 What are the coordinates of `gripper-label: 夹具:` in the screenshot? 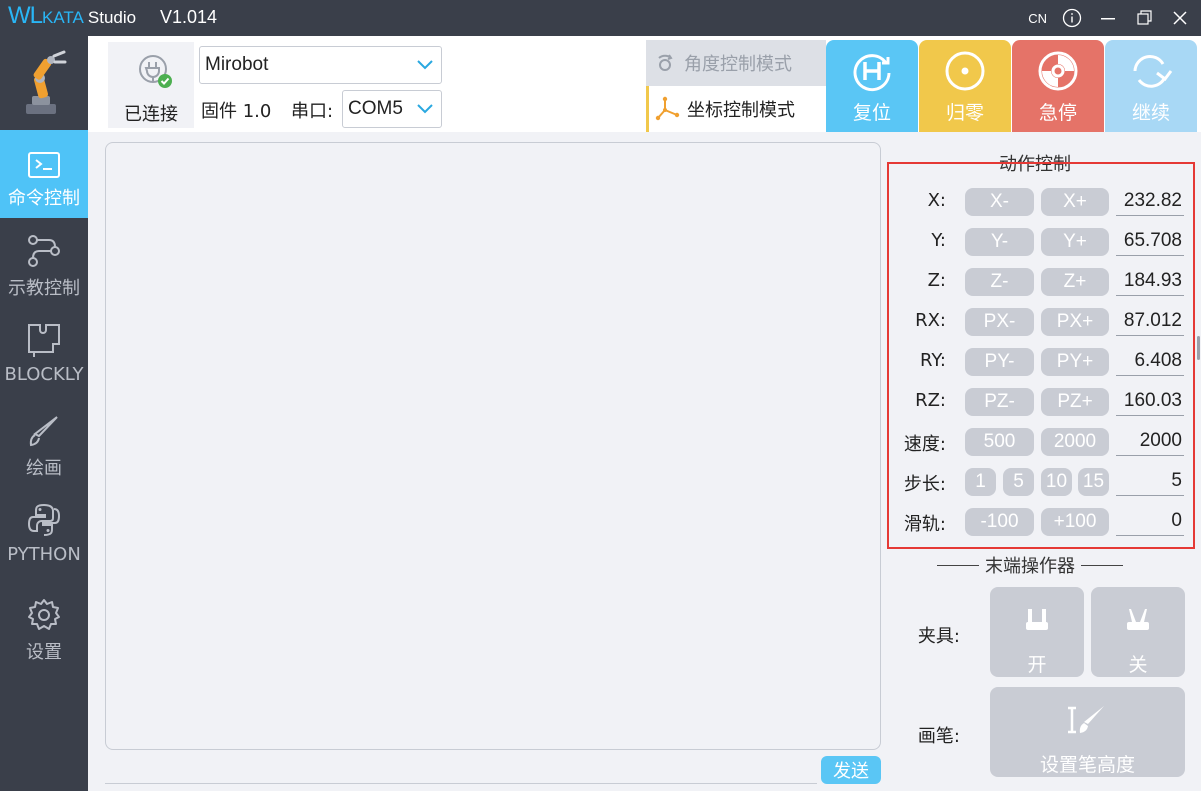 It's located at (938, 636).